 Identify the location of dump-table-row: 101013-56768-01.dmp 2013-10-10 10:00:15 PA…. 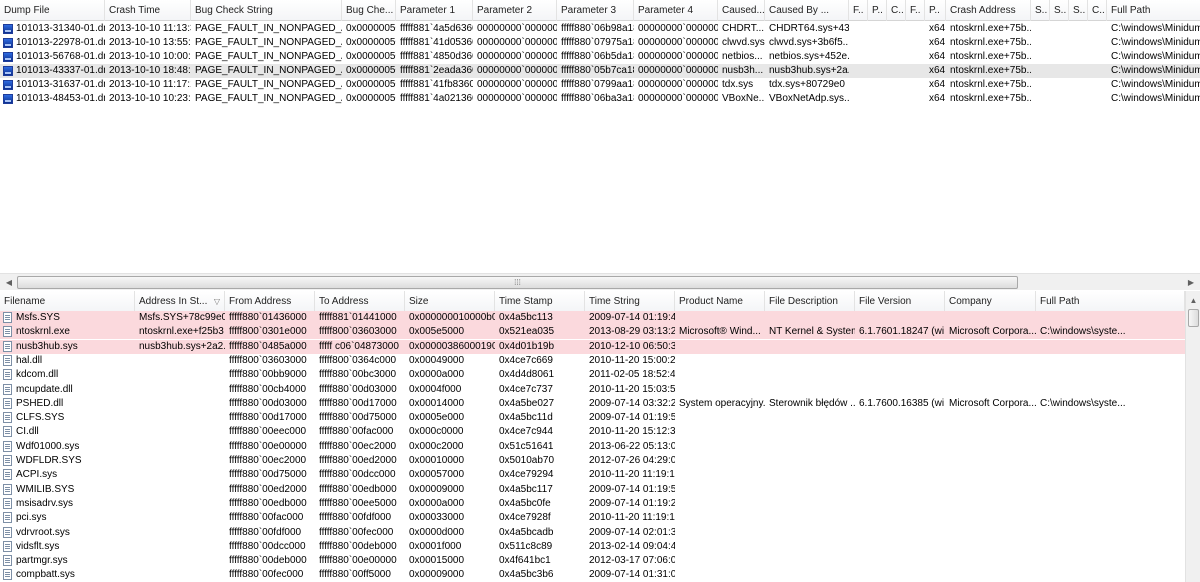
(600, 57).